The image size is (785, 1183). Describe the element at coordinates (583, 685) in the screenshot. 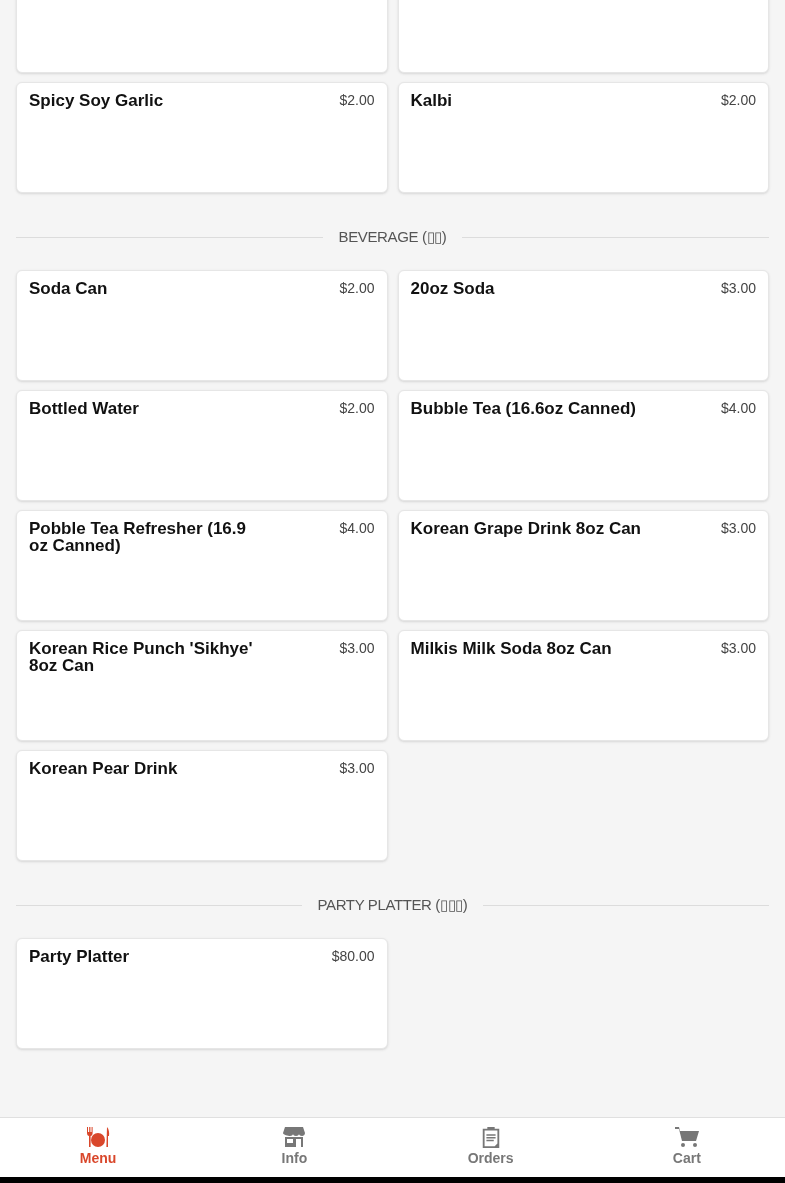

I see `menu-item-card: Milkis Milk Soda 8oz Can $3.00` at that location.